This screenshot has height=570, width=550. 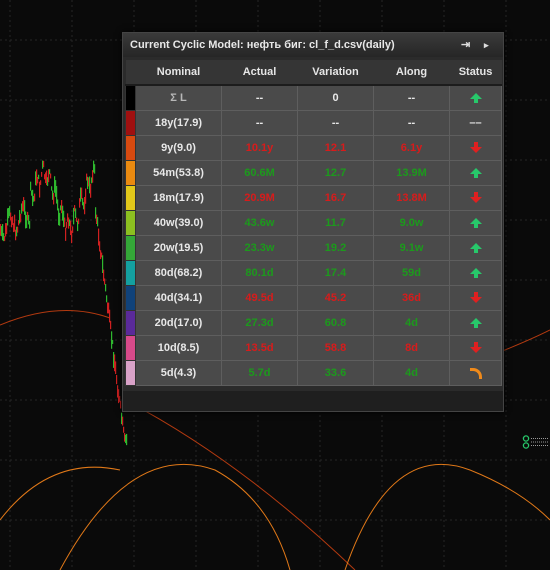 I want to click on cycle-nominal: 9y(9.0), so click(x=178, y=148).